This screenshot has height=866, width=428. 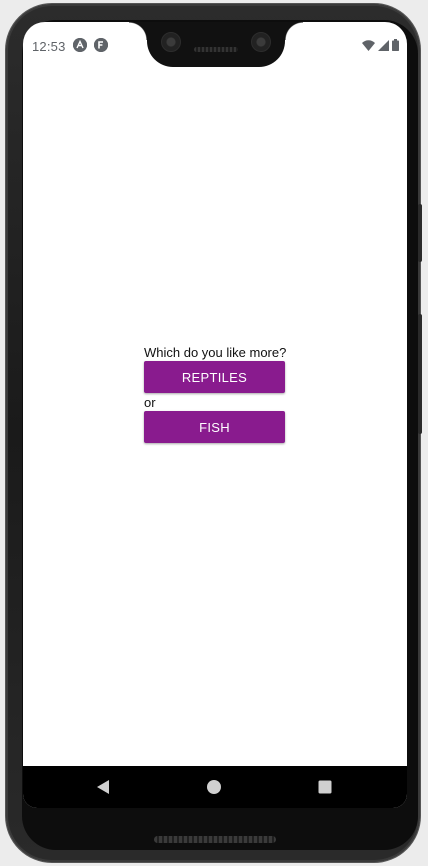 I want to click on wifi-icon, so click(x=368, y=45).